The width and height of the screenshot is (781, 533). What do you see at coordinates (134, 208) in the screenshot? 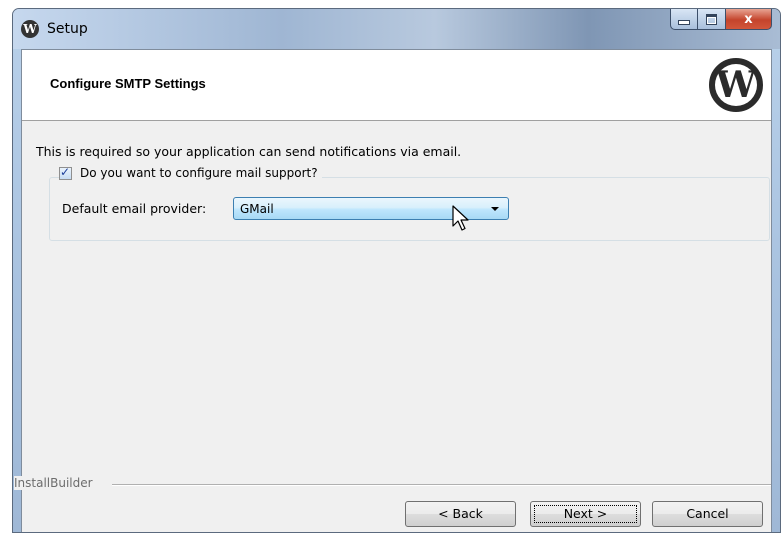
I see `provider-label: Default email provider:` at bounding box center [134, 208].